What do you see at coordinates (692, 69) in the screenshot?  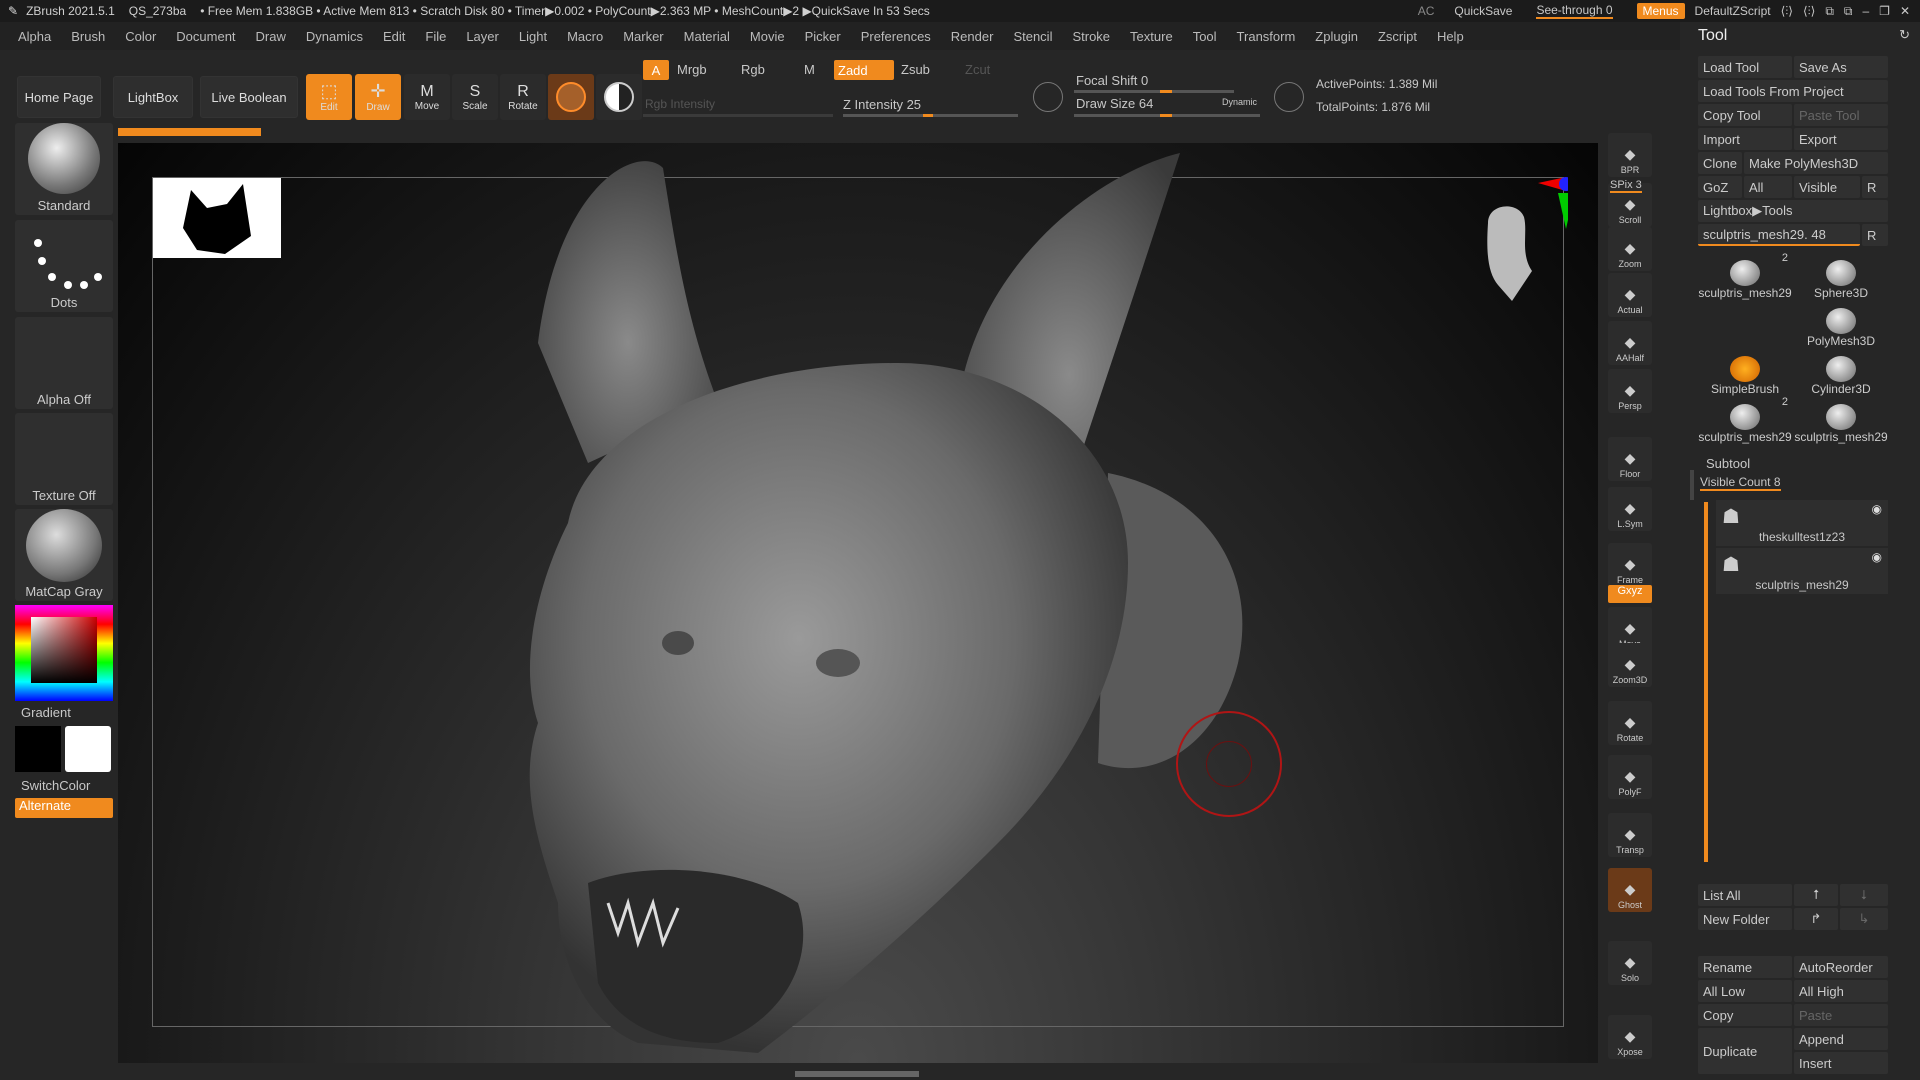 I see `mrgb-toggle: Mrgb` at bounding box center [692, 69].